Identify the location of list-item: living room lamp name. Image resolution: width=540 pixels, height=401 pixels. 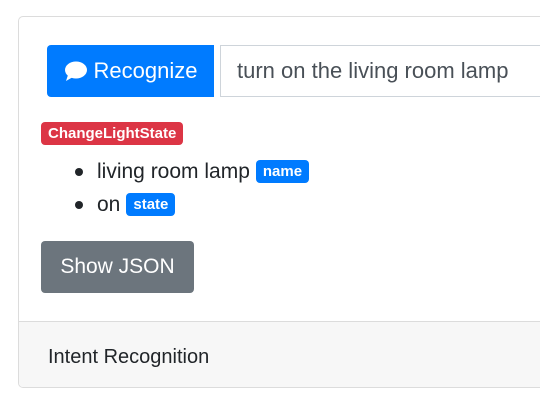
(192, 171).